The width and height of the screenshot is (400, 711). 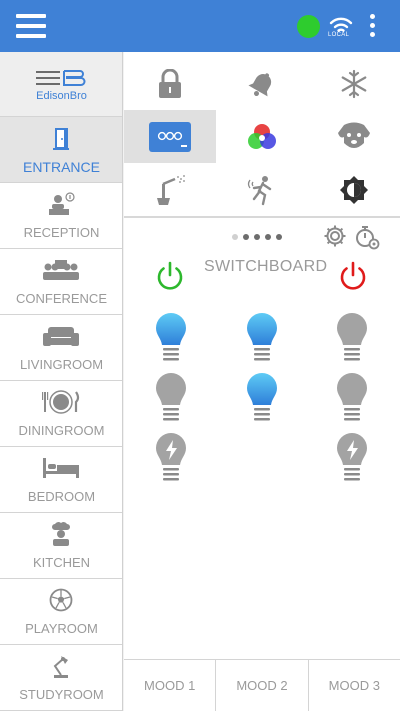 I want to click on sidebar-item-label: STUDYROOM, so click(x=61, y=694).